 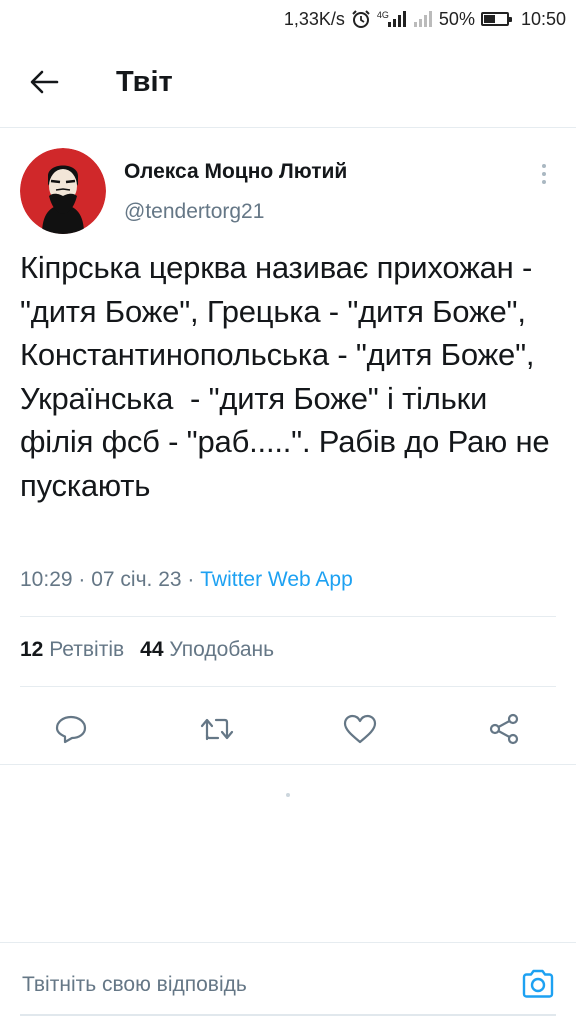 I want to click on retweet-icon, so click(x=217, y=731).